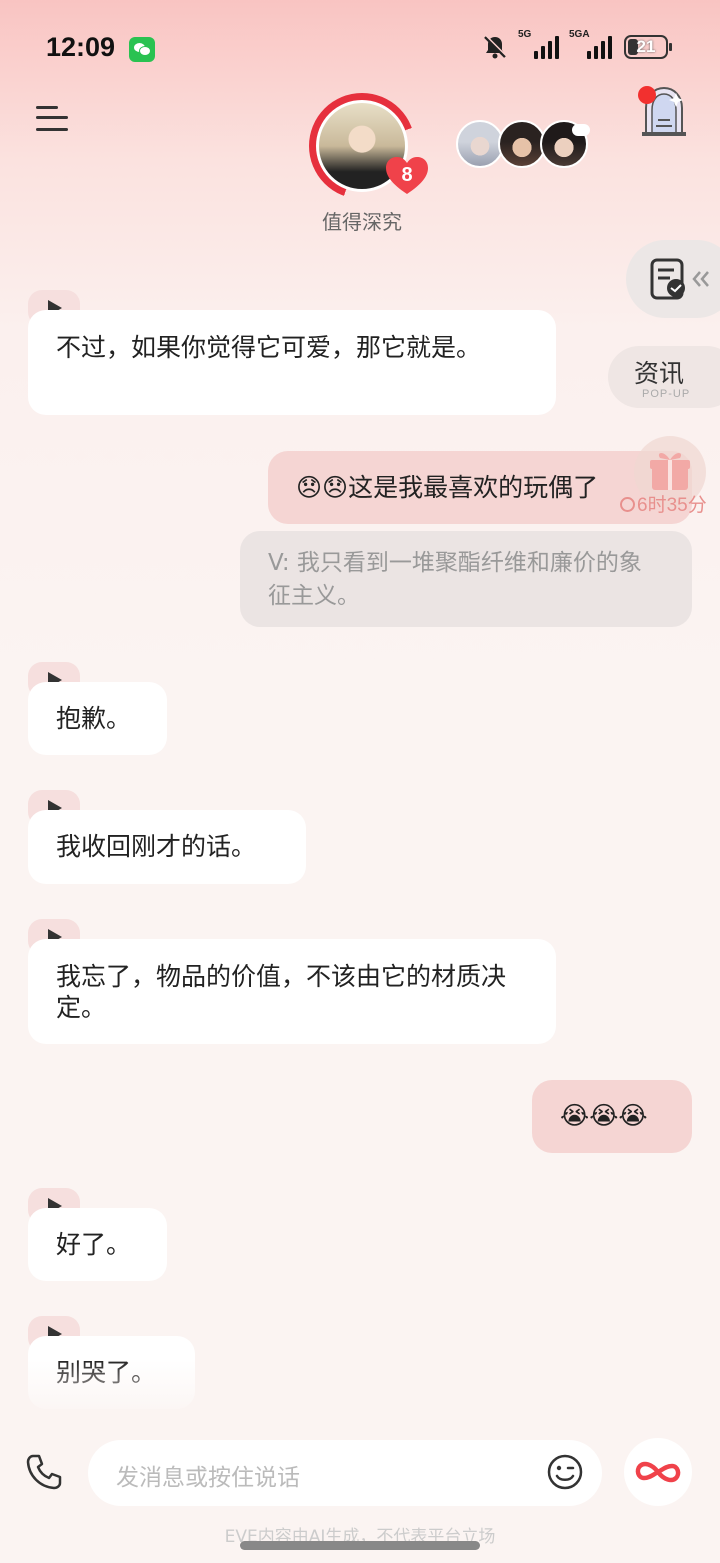  I want to click on message-bubble-out: 😭😭😭, so click(612, 1116).